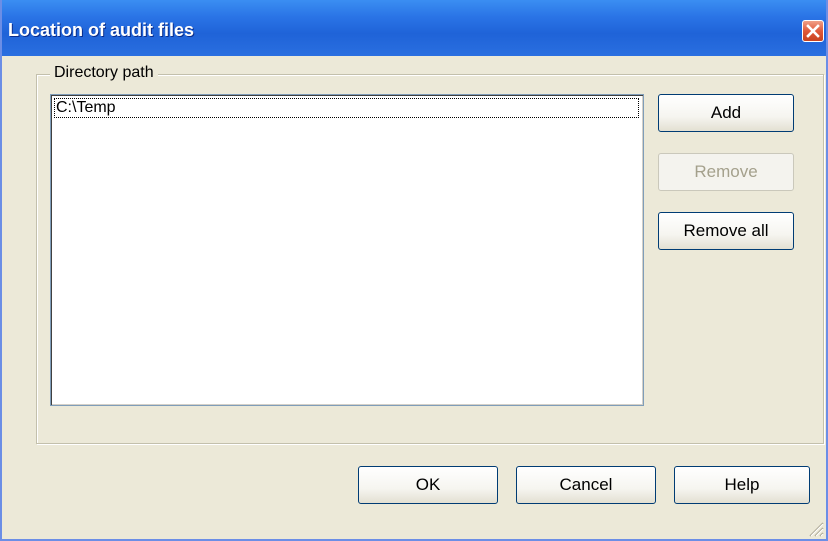  What do you see at coordinates (428, 485) in the screenshot?
I see `ok-button: OK` at bounding box center [428, 485].